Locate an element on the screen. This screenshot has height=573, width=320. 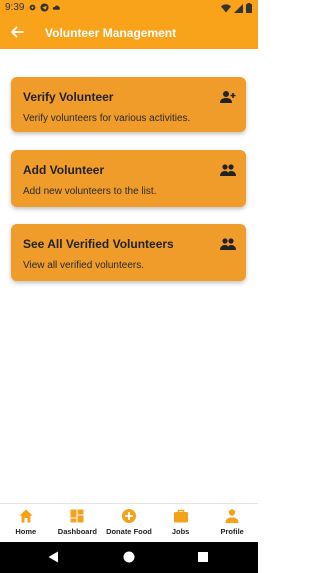
card-description: View all verified volunteers. is located at coordinates (83, 265).